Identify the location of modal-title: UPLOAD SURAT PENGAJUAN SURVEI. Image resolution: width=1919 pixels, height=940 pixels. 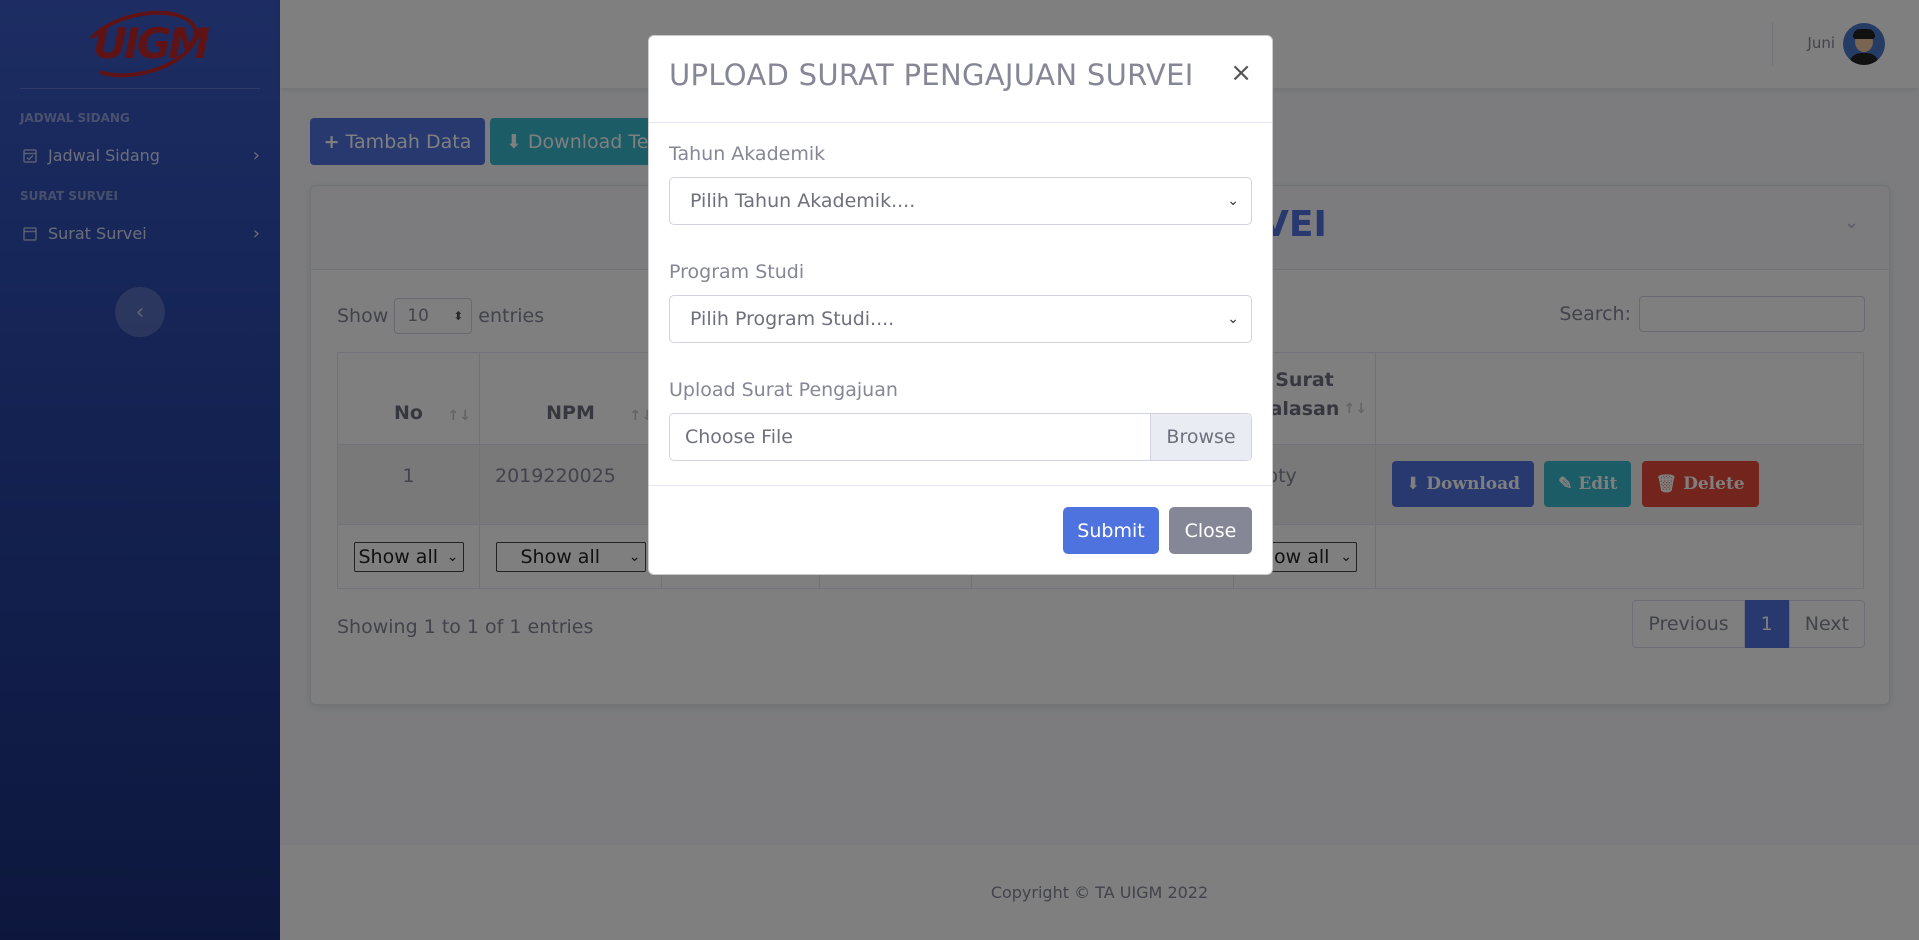
(931, 75).